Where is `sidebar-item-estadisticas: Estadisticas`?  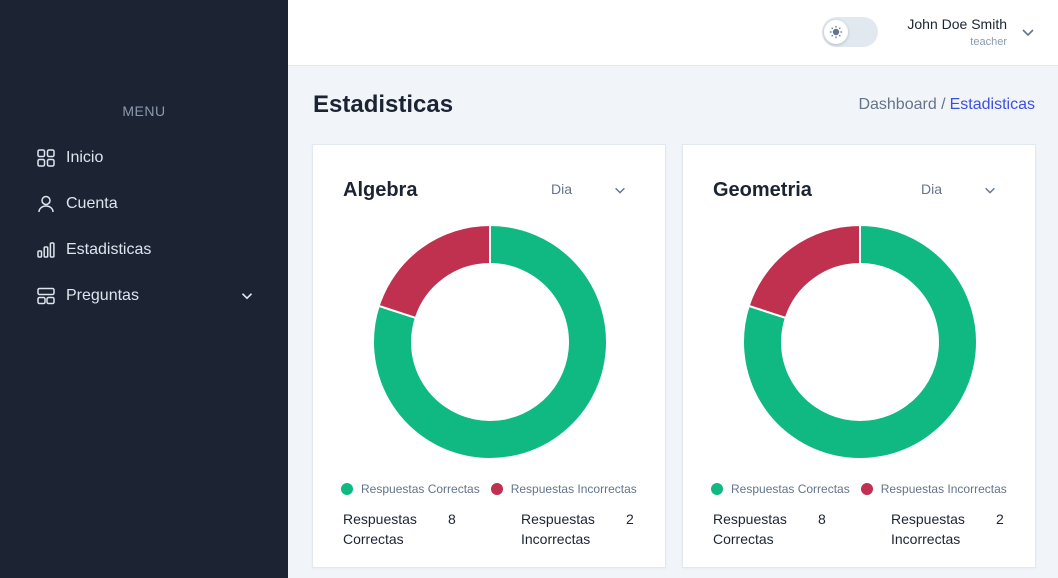
sidebar-item-estadisticas: Estadisticas is located at coordinates (146, 250).